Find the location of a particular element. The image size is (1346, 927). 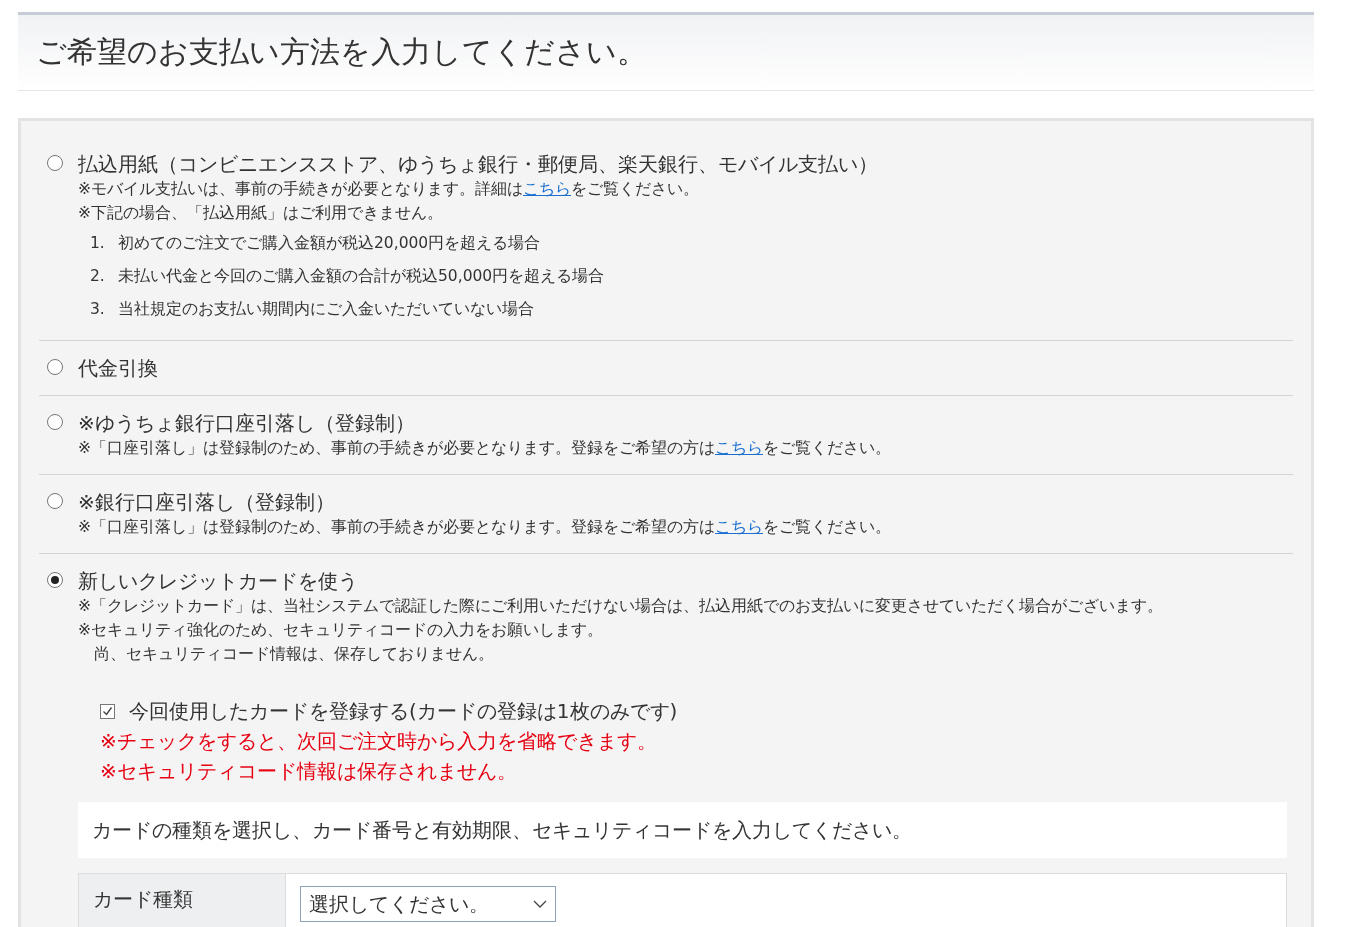

checkbox is located at coordinates (107, 711).